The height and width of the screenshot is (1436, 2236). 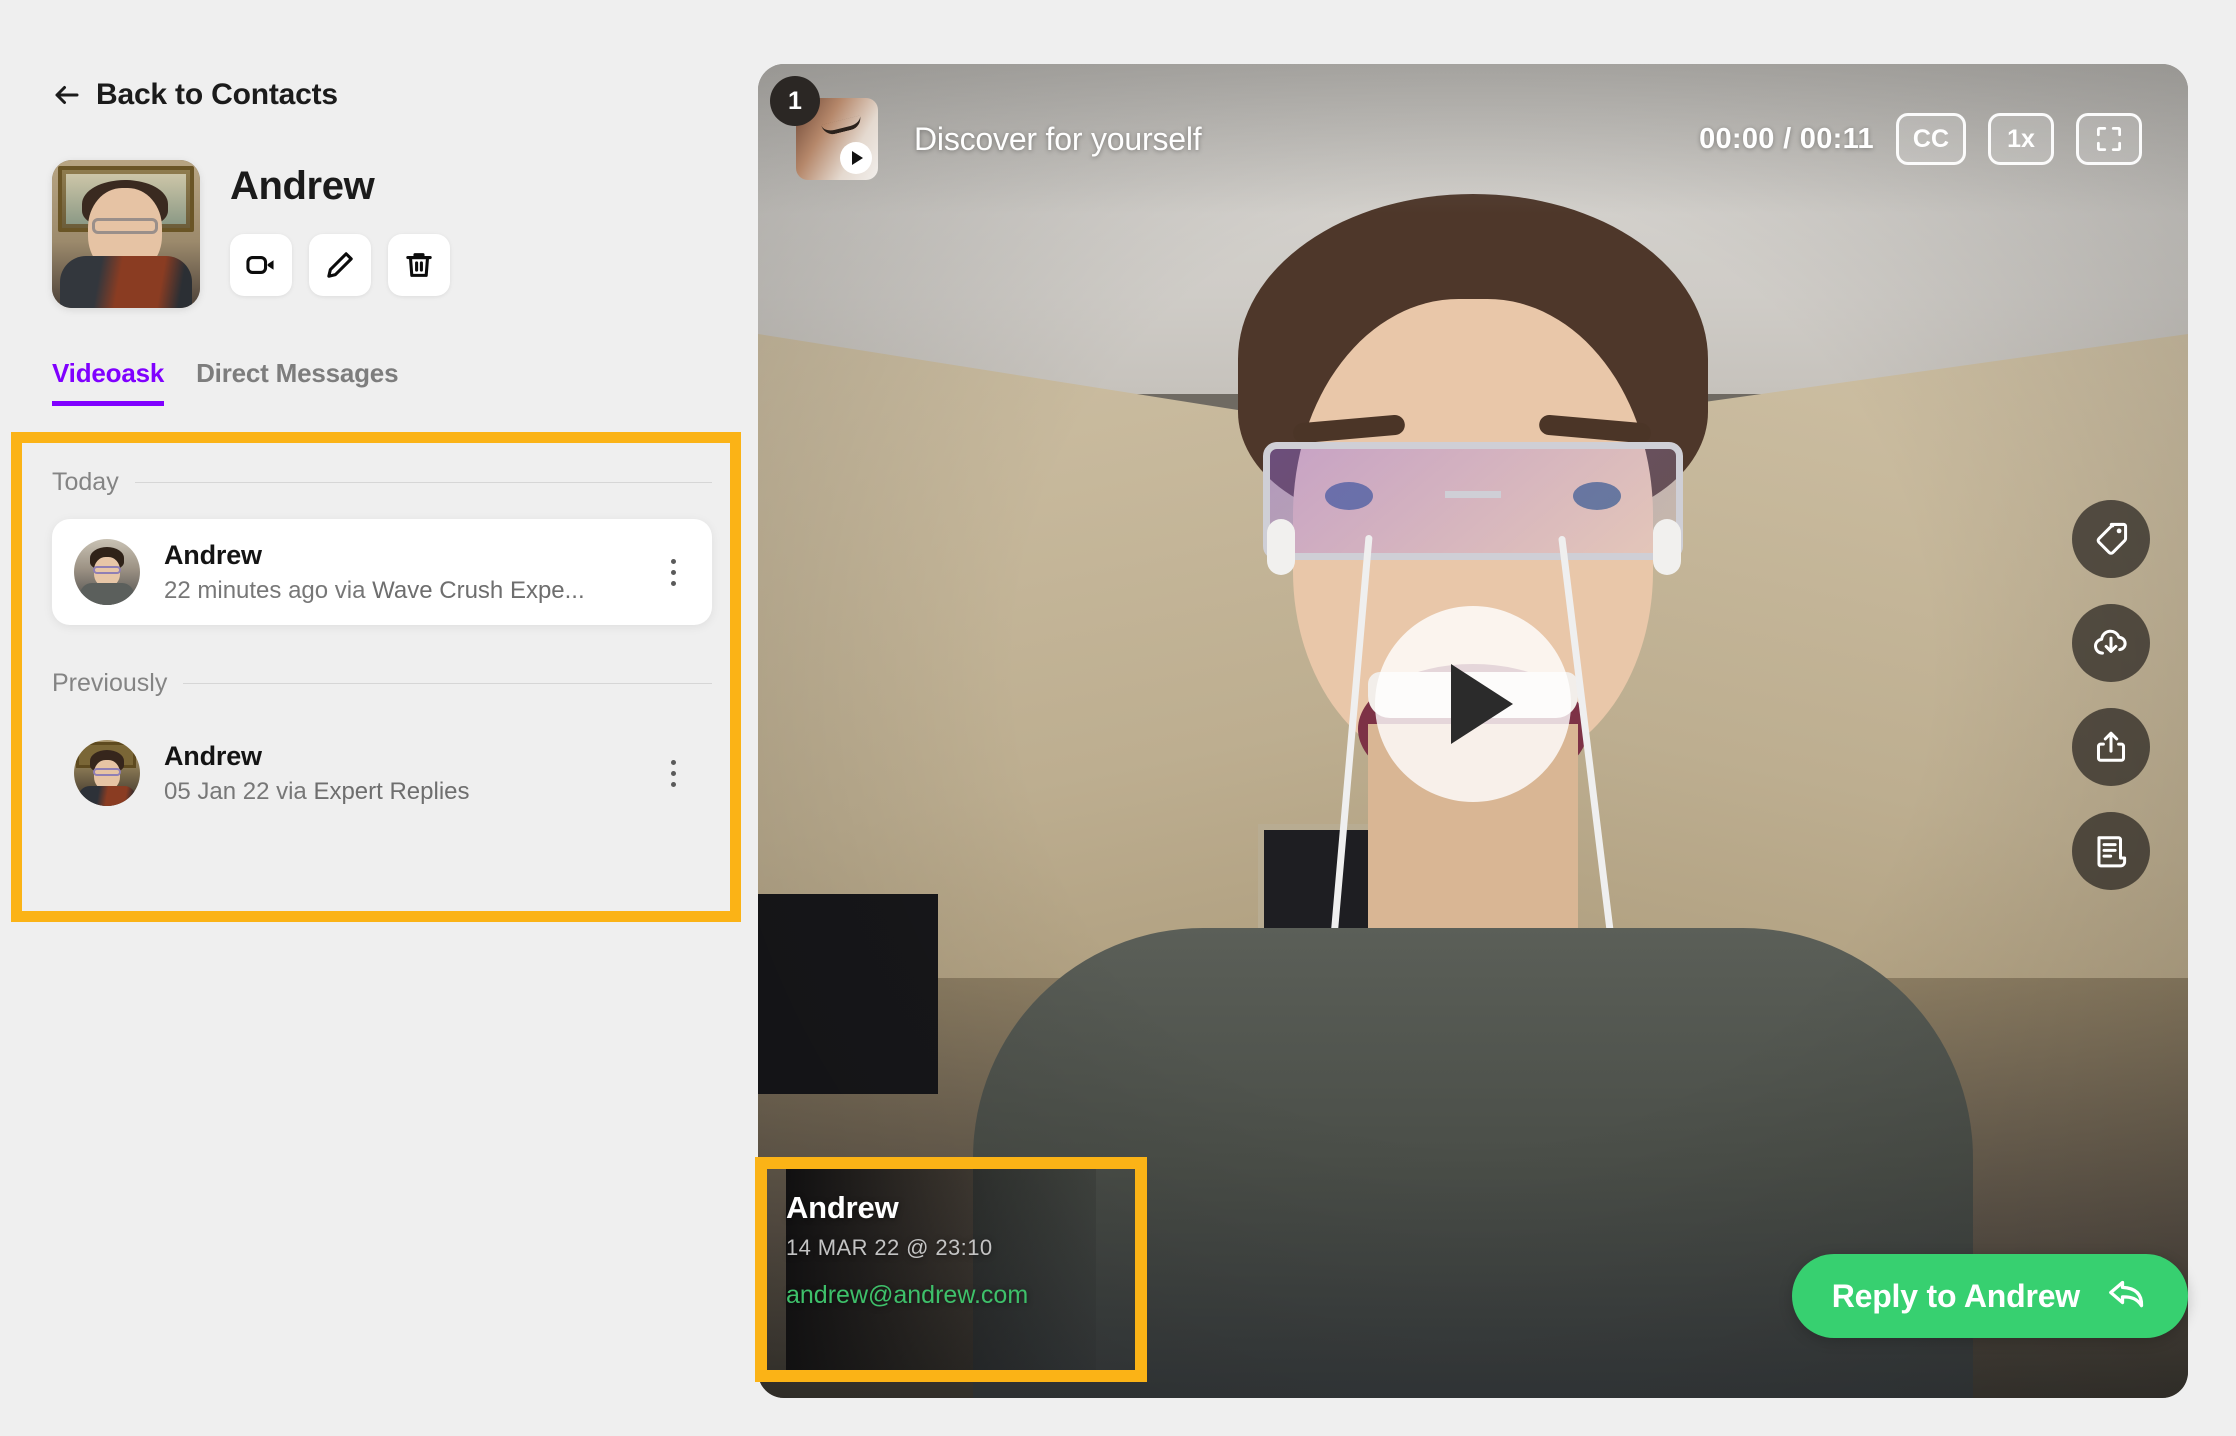 What do you see at coordinates (2126, 1294) in the screenshot?
I see `reply-arrow-icon` at bounding box center [2126, 1294].